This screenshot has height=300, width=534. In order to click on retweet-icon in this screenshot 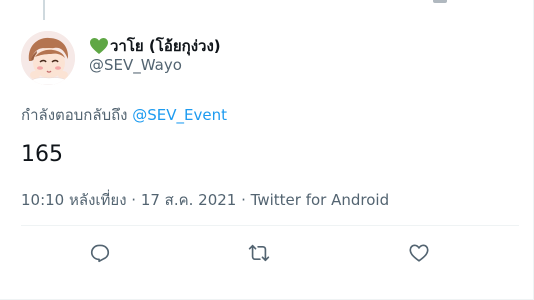, I will do `click(259, 253)`.